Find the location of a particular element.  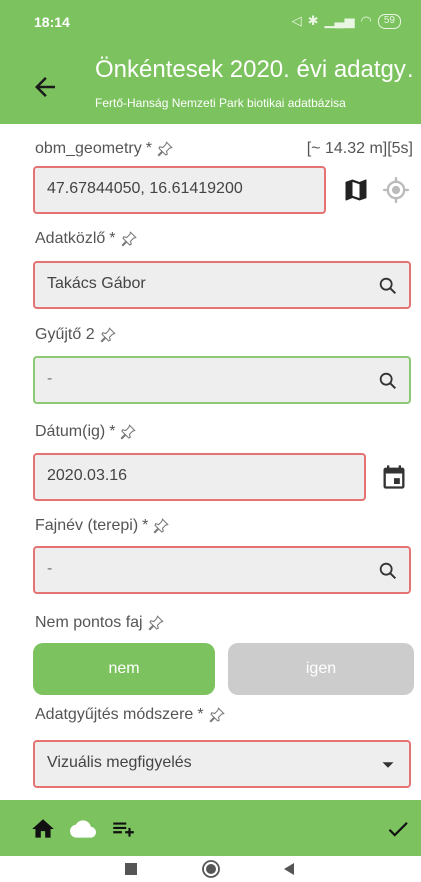

status-icons: ◁ ✱ ▁▃▅ ◠ 59 is located at coordinates (346, 21).